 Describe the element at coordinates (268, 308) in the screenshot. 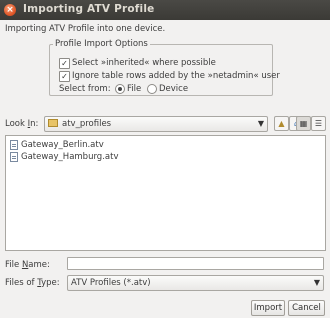

I see `import-button: Import` at that location.